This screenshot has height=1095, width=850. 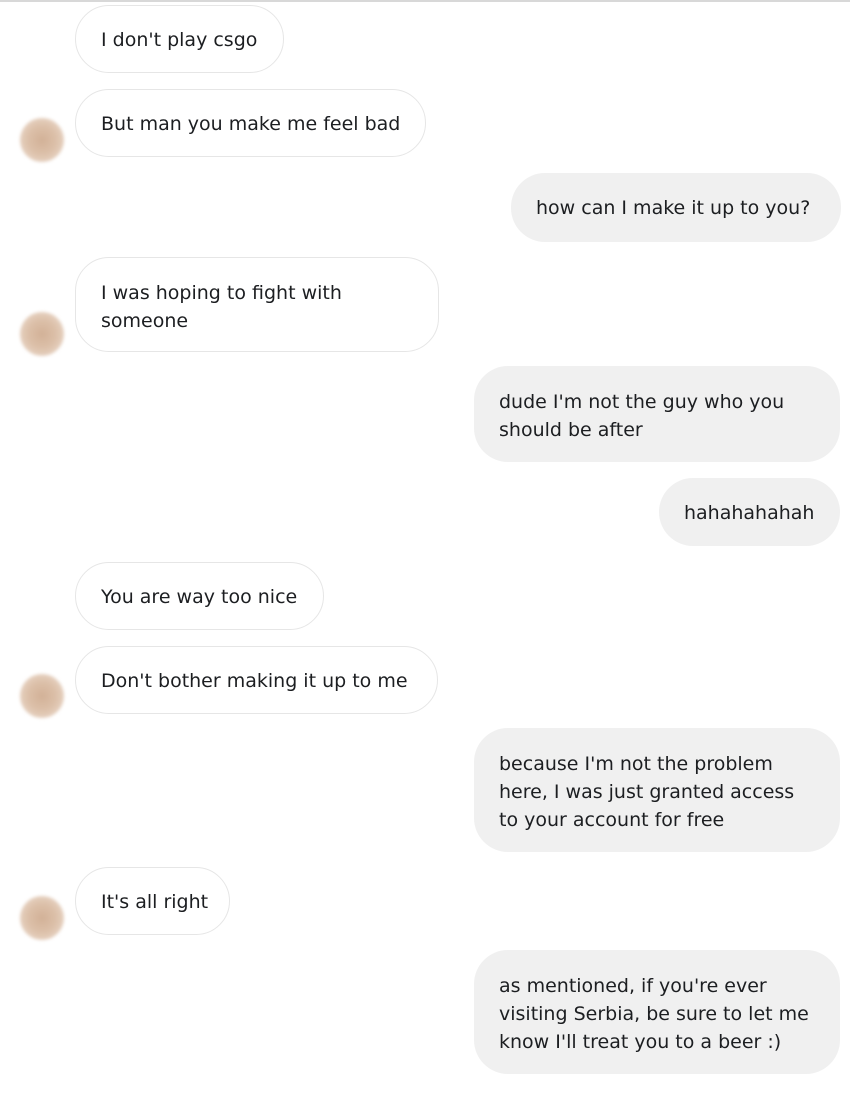 What do you see at coordinates (640, 1042) in the screenshot?
I see `message-text-line: know I'll treat you to a beer :)` at bounding box center [640, 1042].